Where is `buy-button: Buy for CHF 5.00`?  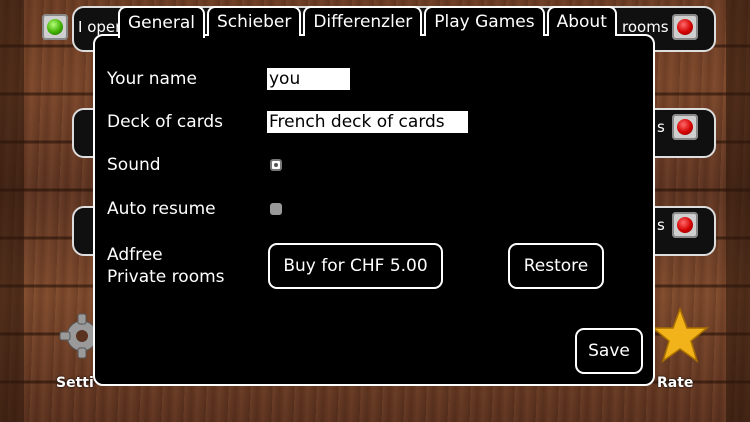 buy-button: Buy for CHF 5.00 is located at coordinates (355, 266).